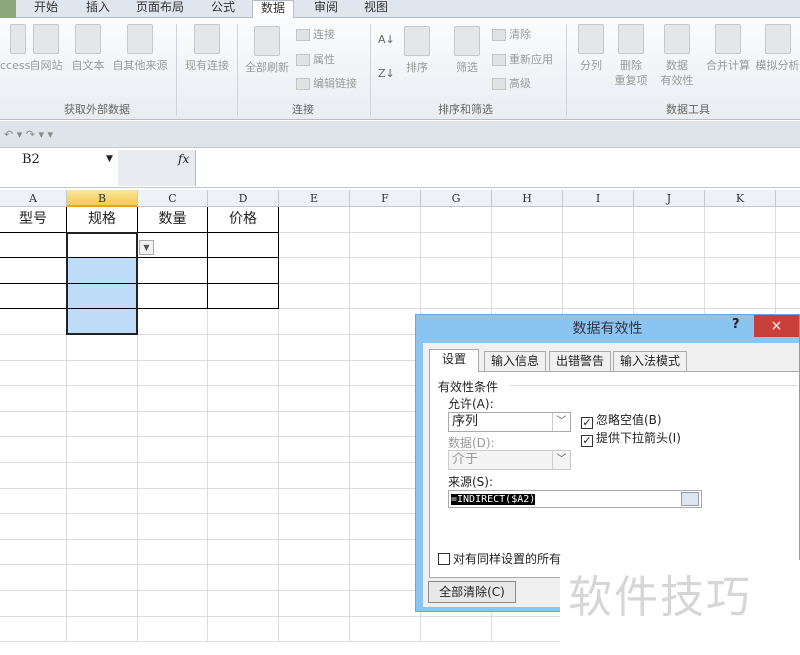 This screenshot has width=800, height=655. I want to click on column-header-I: I, so click(598, 198).